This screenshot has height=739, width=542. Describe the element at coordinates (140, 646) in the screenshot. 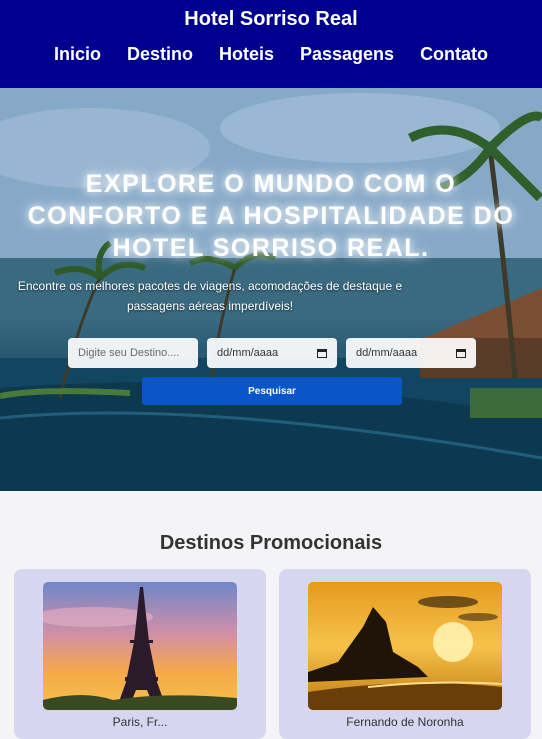

I see `eiffel-tower-image` at that location.